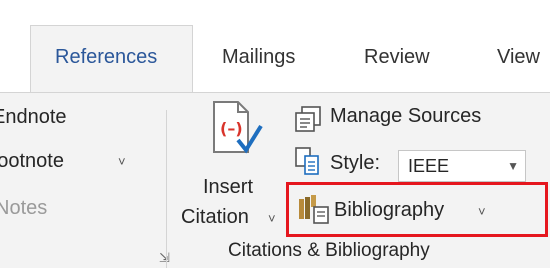 This screenshot has height=268, width=550. I want to click on insert-citation-icon: (–), so click(235, 131).